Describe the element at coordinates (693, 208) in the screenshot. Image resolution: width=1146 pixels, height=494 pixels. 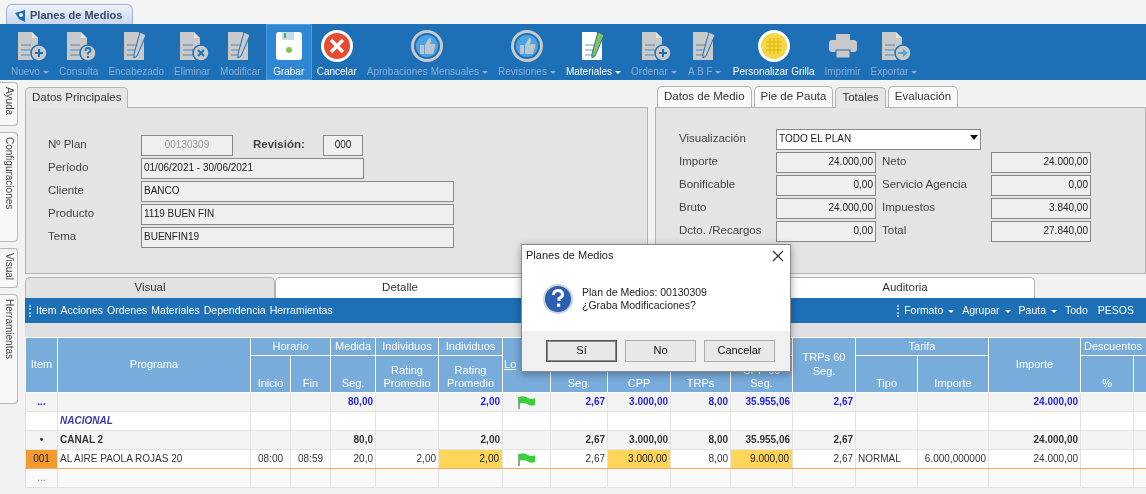
I see `field-label: Bruto` at that location.